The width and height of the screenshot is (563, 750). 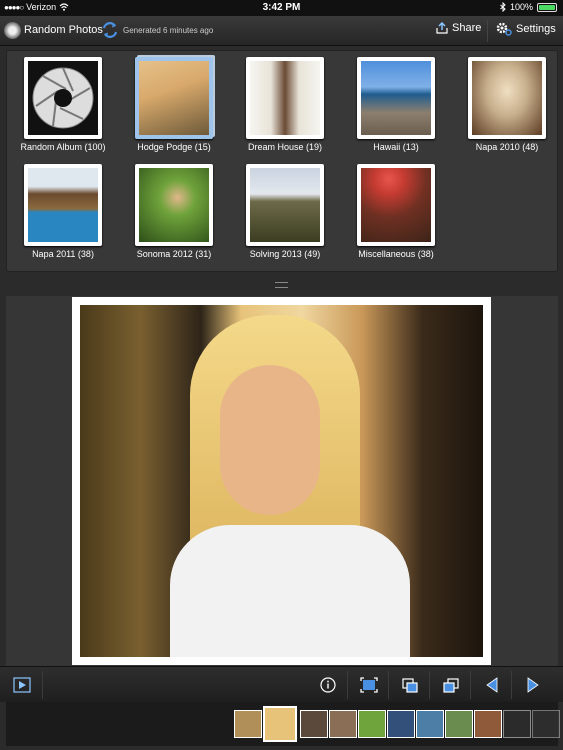 I want to click on album-label: Miscellaneous (38), so click(x=396, y=254).